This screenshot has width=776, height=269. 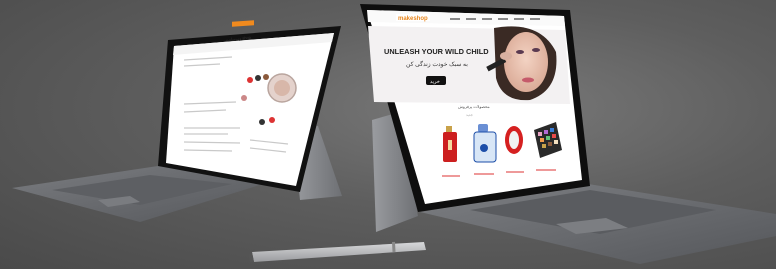 I want to click on right-section-title: محصولات پرفروش, so click(x=474, y=106).